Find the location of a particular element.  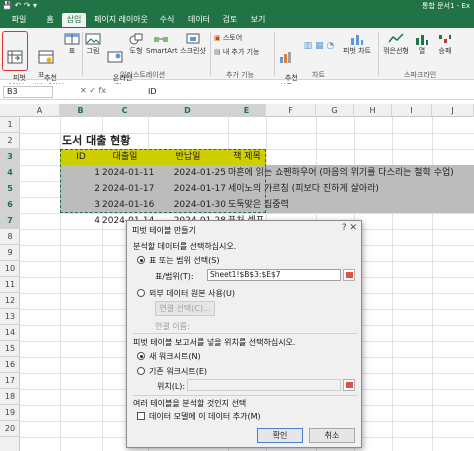

selection-marquee is located at coordinates (163, 181).